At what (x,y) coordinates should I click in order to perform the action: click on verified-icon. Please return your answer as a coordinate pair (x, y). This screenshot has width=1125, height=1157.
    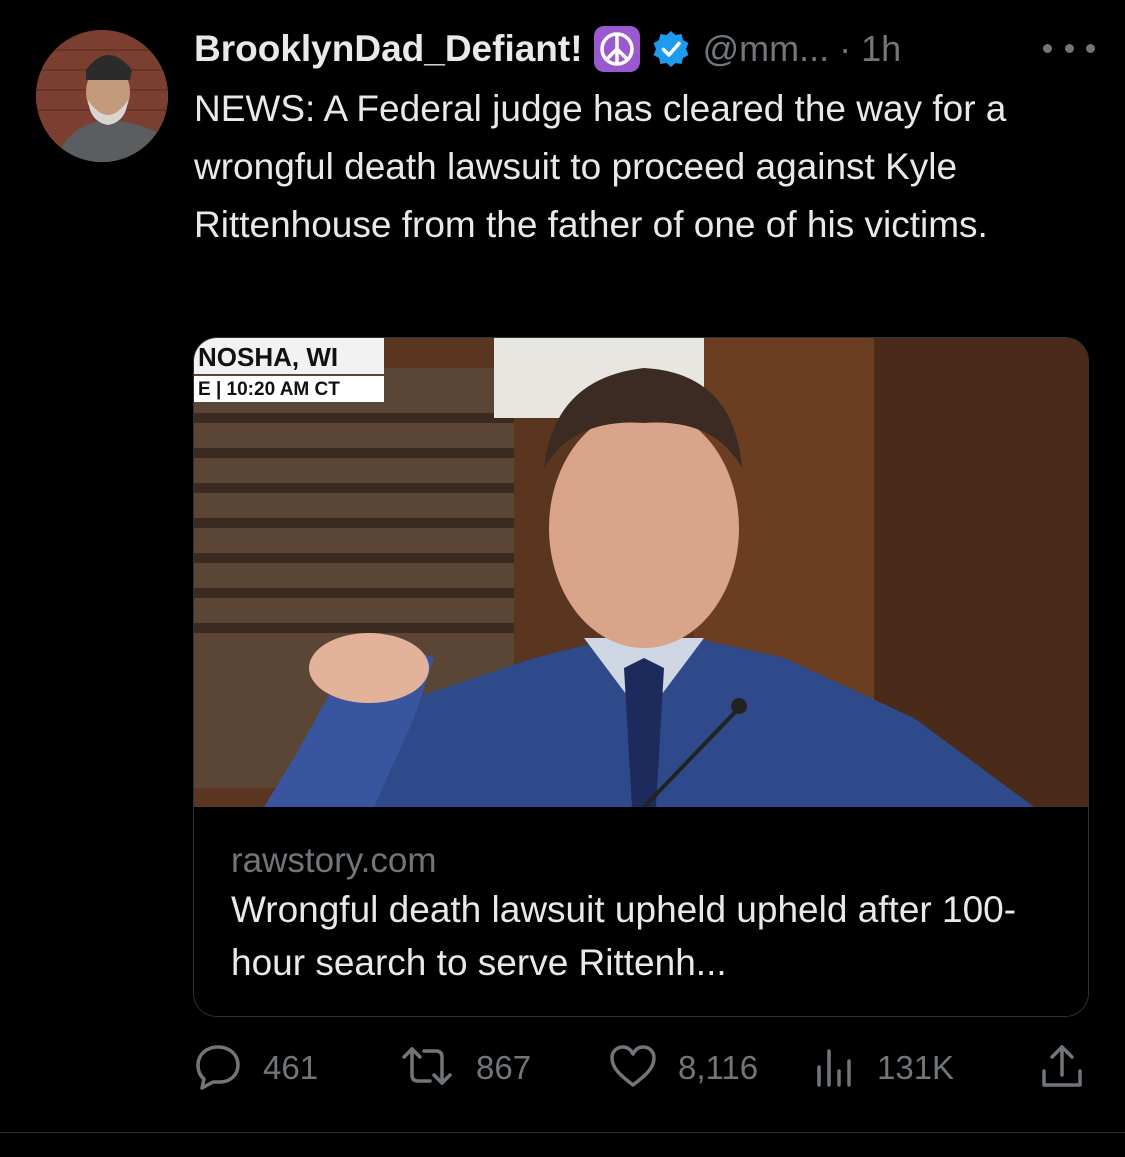
    Looking at the image, I should click on (671, 49).